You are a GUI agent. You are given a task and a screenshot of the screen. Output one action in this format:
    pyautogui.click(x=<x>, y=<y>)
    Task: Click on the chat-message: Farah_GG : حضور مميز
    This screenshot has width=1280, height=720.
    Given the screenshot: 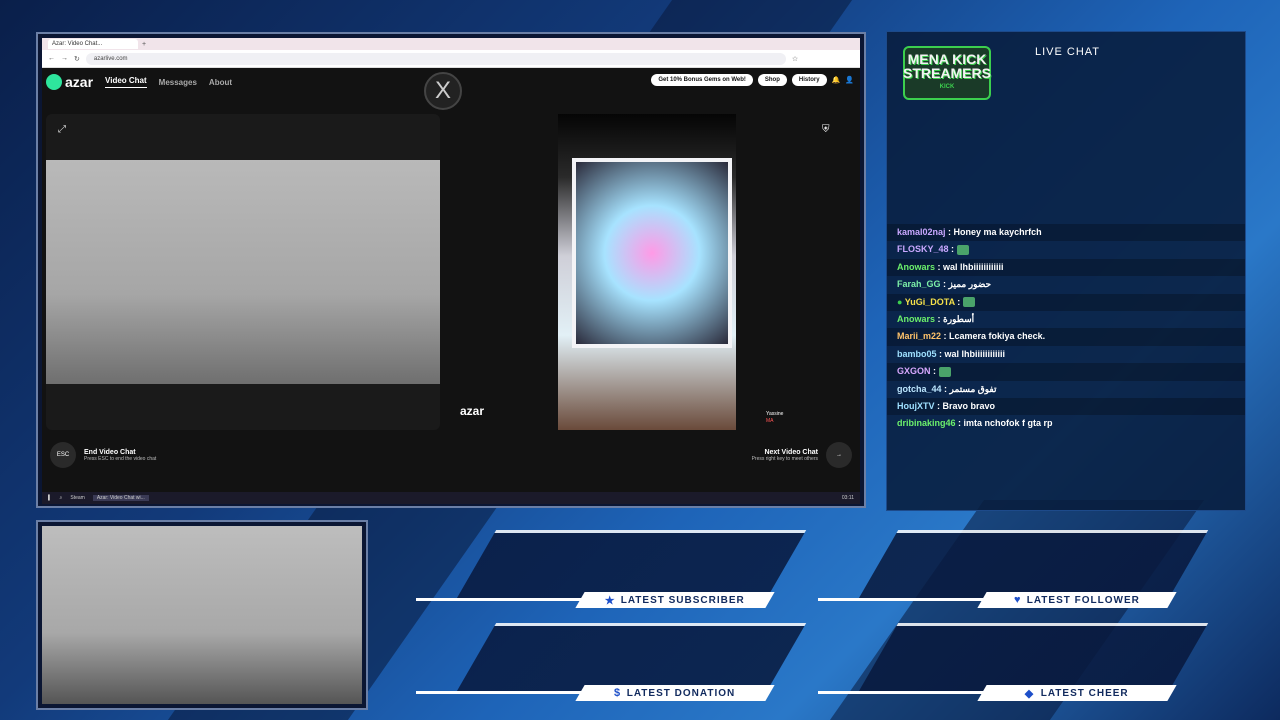 What is the action you would take?
    pyautogui.click(x=1066, y=284)
    